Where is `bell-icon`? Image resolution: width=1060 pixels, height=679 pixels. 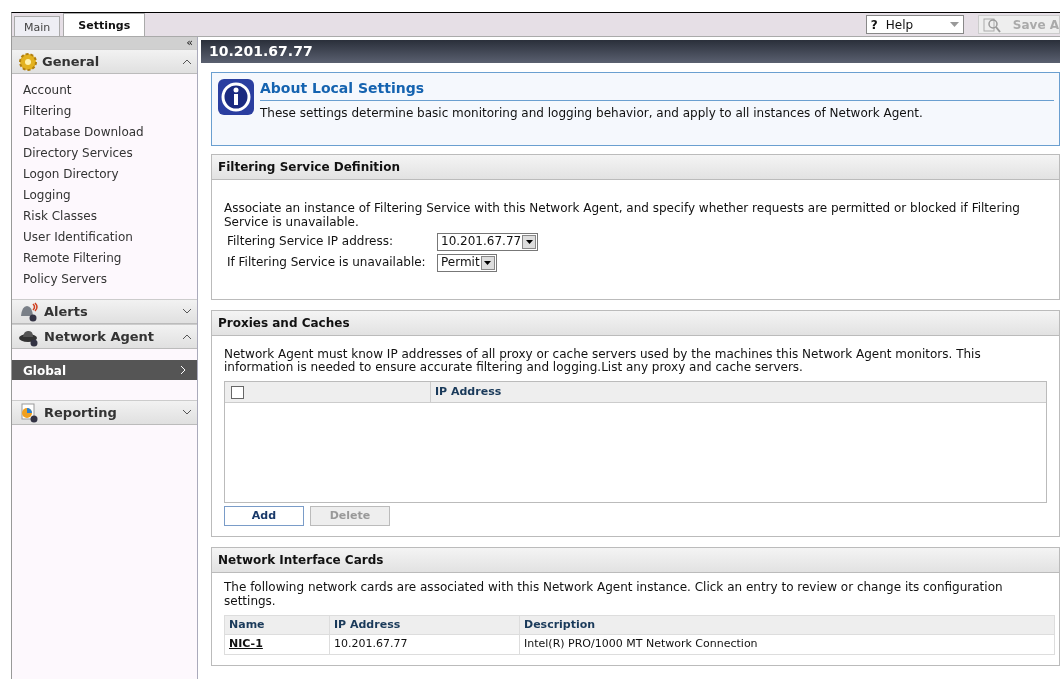
bell-icon is located at coordinates (29, 311).